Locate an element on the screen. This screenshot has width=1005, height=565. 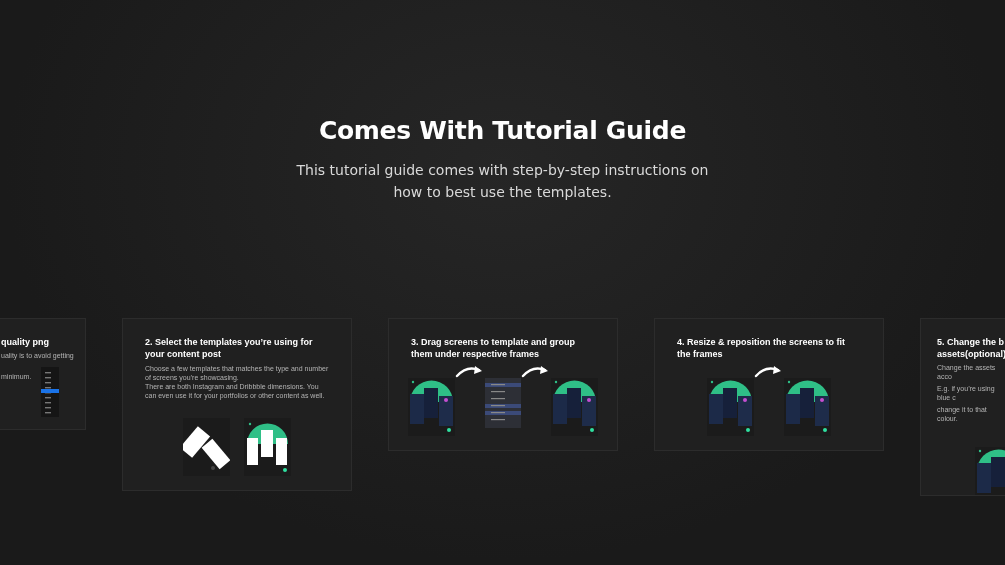
step-title: 3. Drag screens to template and group them under respective frames is located at coordinates (494, 348).